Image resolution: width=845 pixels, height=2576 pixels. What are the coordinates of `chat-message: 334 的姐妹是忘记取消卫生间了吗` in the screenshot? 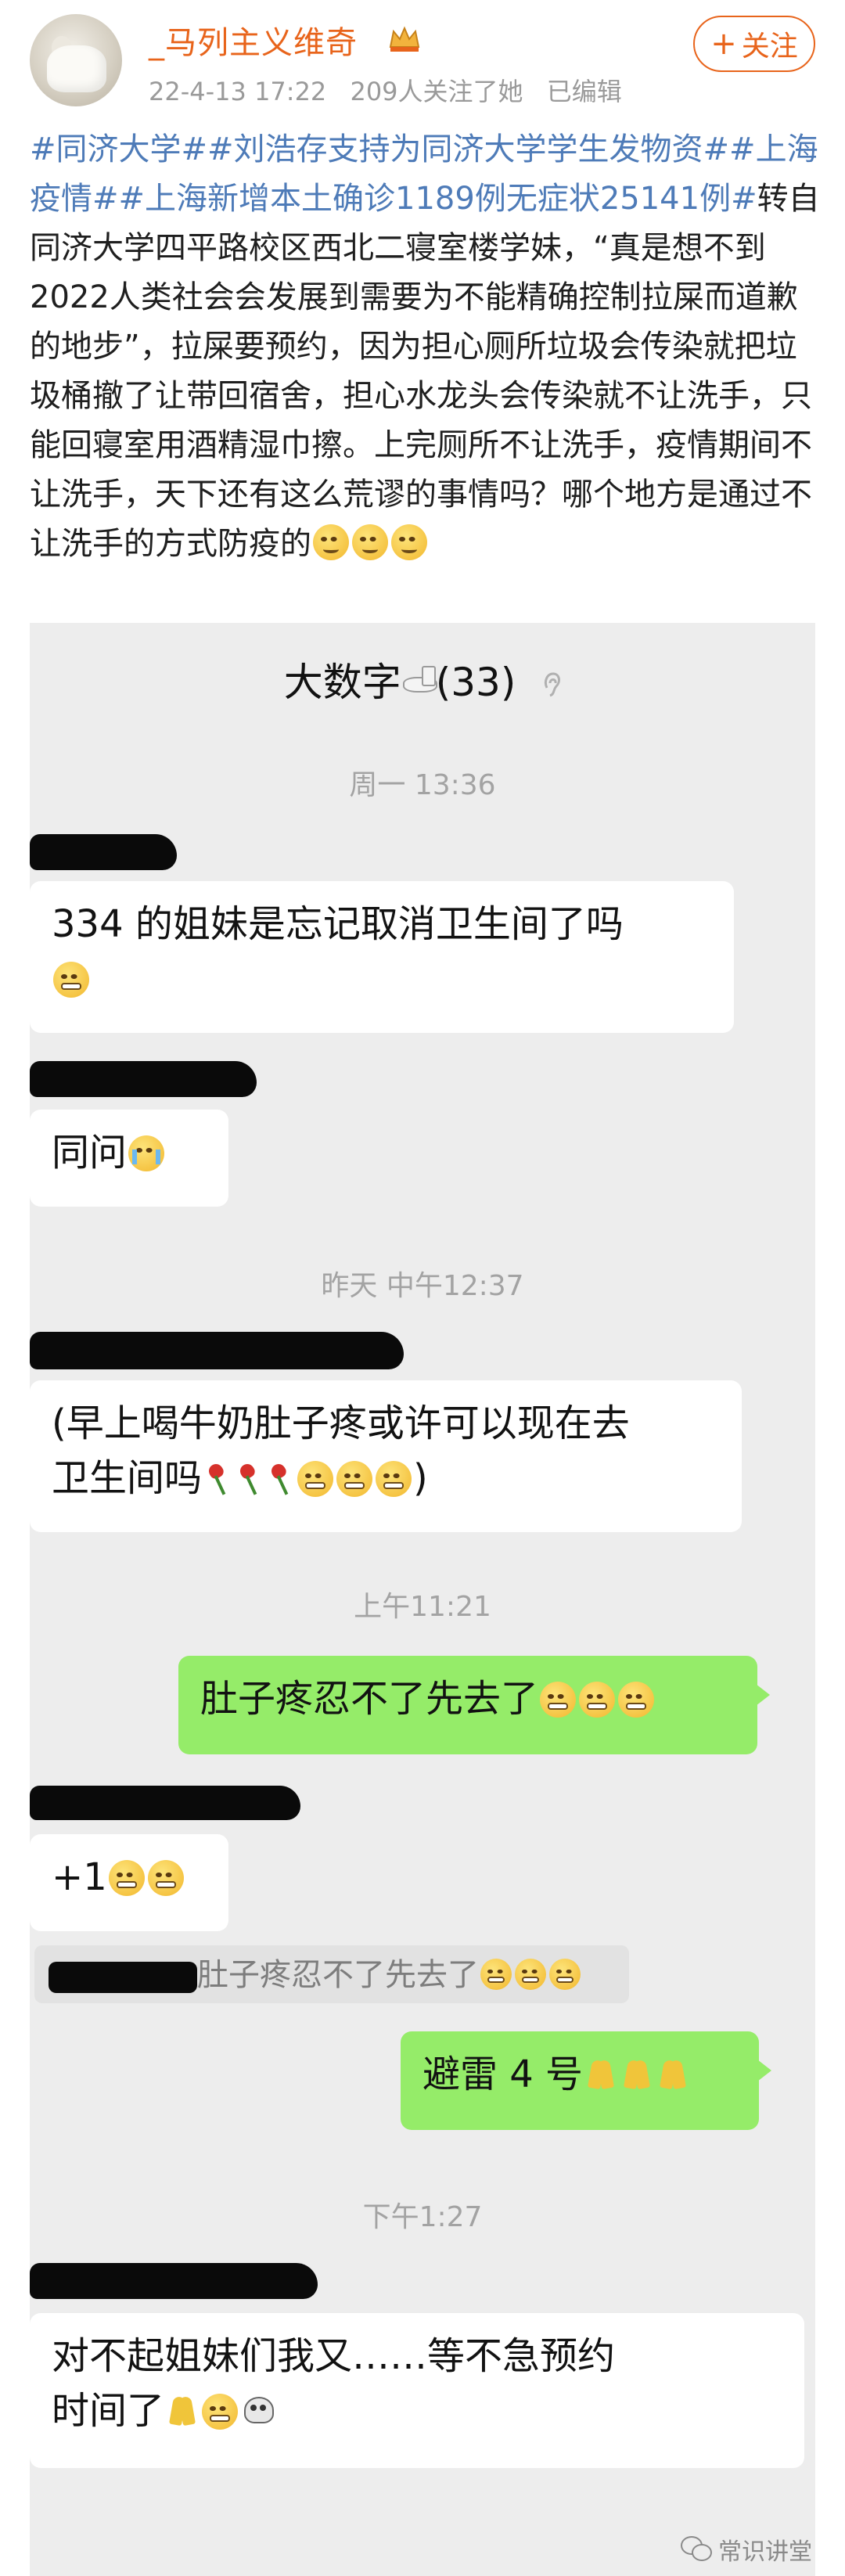 It's located at (382, 957).